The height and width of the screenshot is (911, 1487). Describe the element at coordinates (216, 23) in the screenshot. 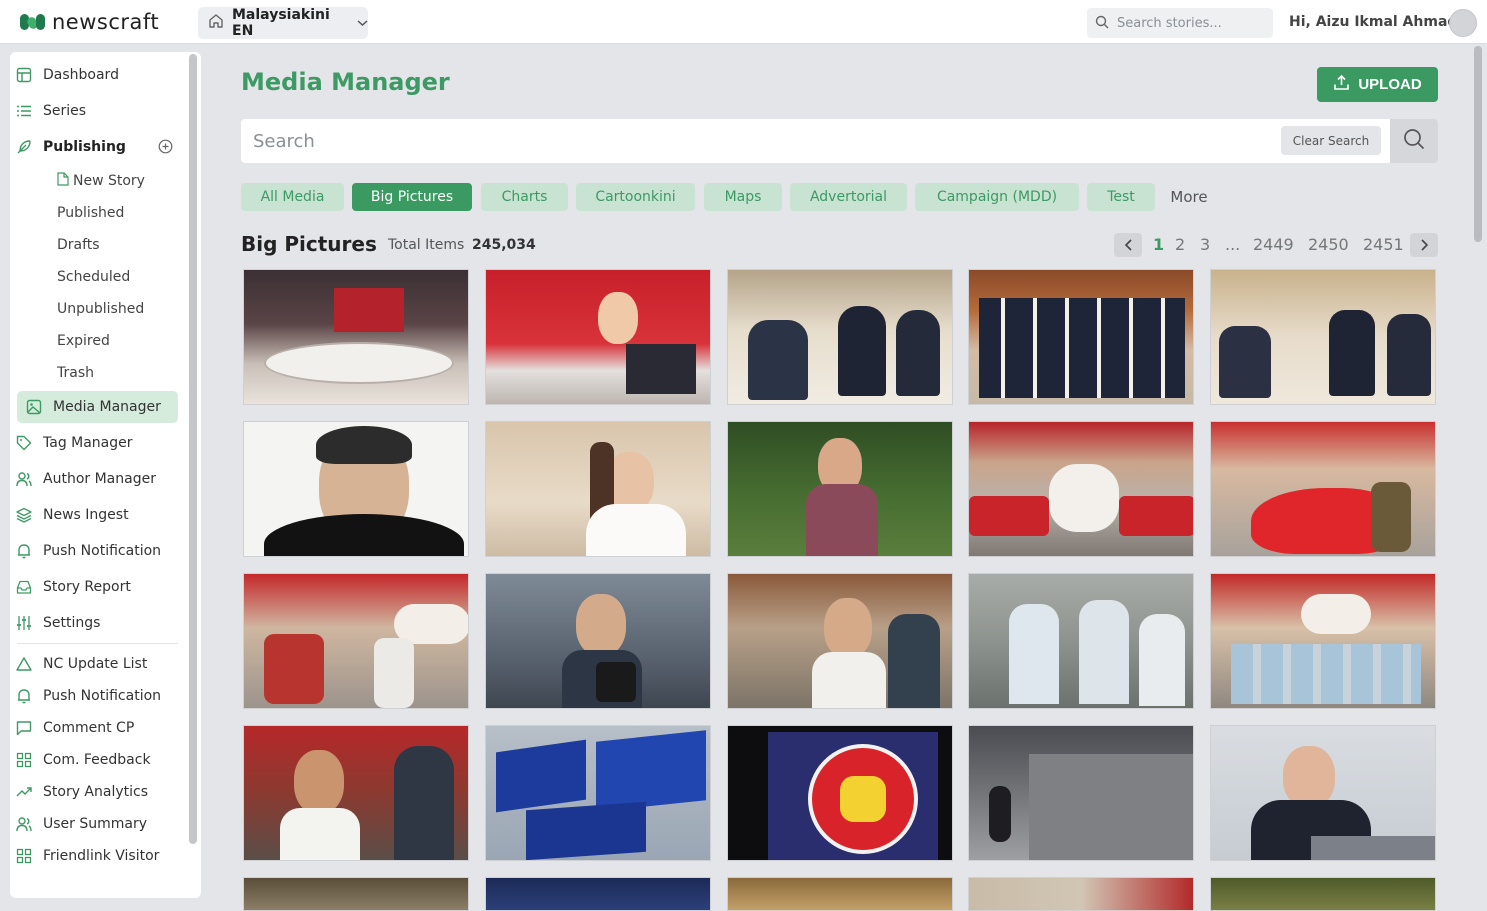

I see `home-icon` at that location.